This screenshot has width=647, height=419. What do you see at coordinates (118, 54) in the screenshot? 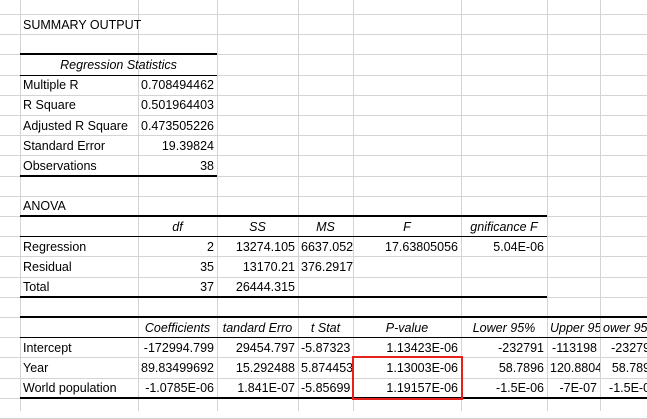
I see `regression-stats-top-border` at bounding box center [118, 54].